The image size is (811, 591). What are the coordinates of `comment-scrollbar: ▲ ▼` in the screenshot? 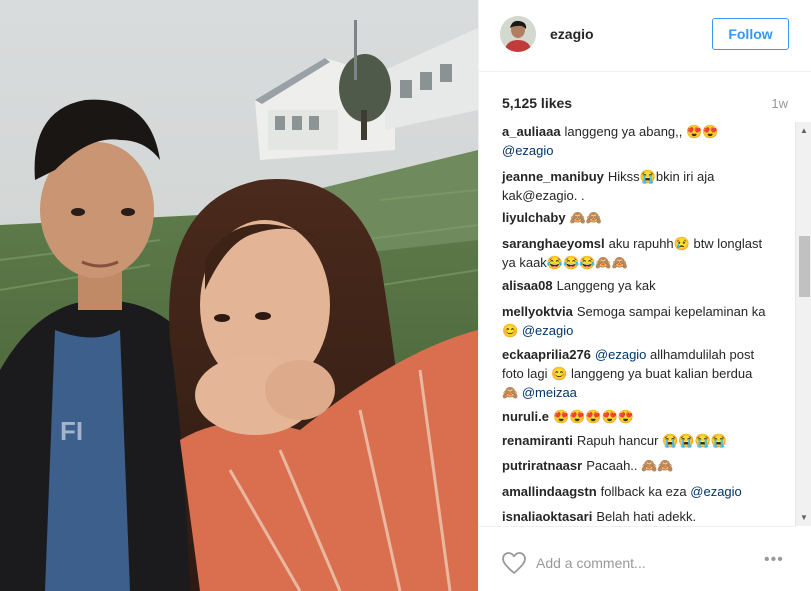 It's located at (803, 324).